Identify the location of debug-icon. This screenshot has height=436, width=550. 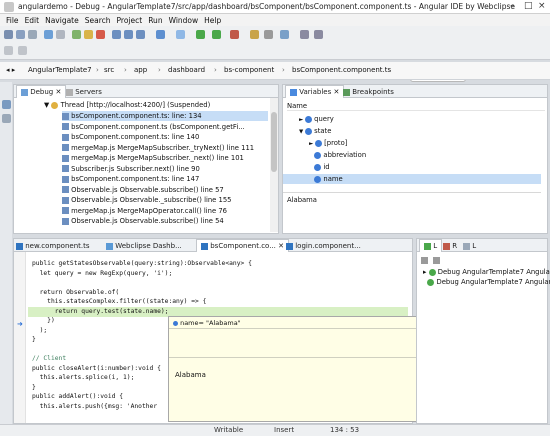
(200, 34).